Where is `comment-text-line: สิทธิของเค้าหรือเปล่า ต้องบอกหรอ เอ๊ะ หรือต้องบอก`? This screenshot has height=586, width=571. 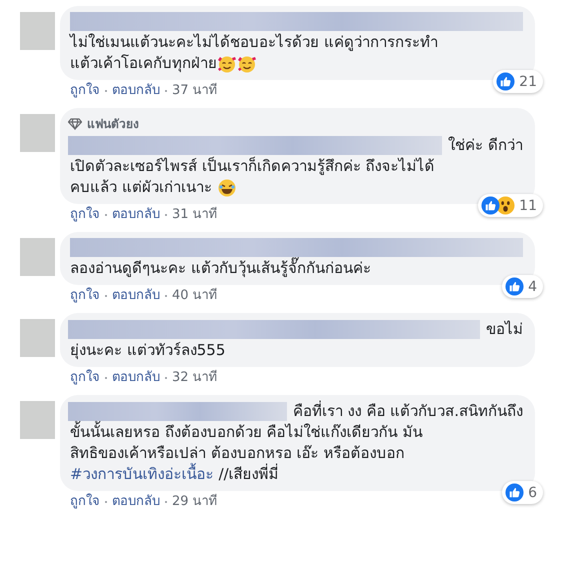 comment-text-line: สิทธิของเค้าหรือเปล่า ต้องบอกหรอ เอ๊ะ หรือต้องบอก is located at coordinates (237, 453).